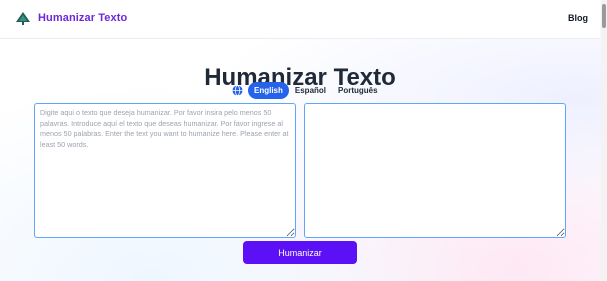 Image resolution: width=607 pixels, height=281 pixels. Describe the element at coordinates (358, 90) in the screenshot. I see `language-option-portuguese: Português` at that location.